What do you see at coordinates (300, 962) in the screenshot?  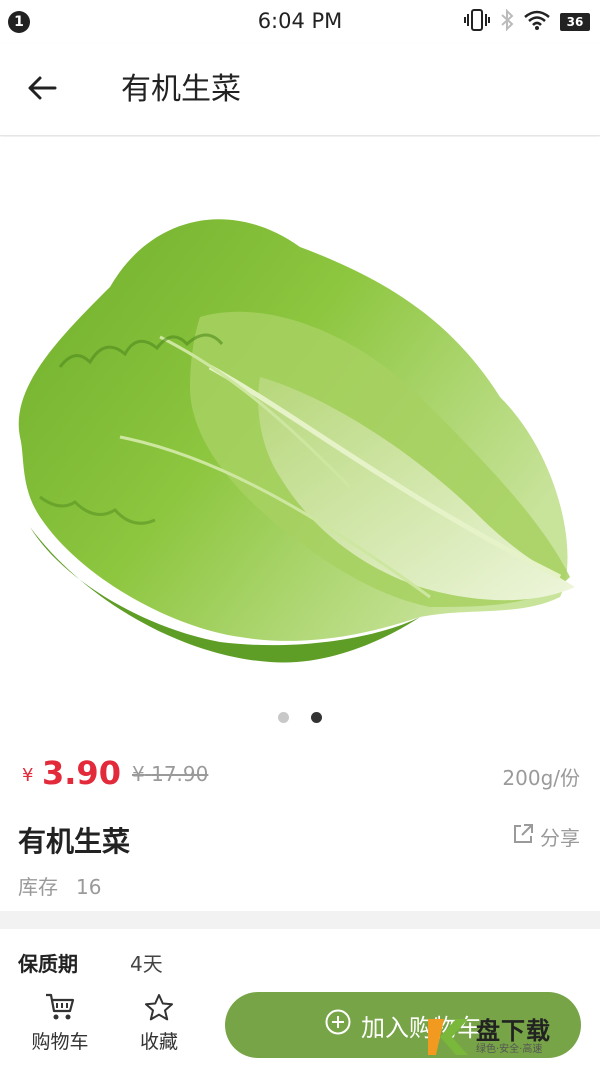 I see `shelf-life-row: 保质期 4天` at bounding box center [300, 962].